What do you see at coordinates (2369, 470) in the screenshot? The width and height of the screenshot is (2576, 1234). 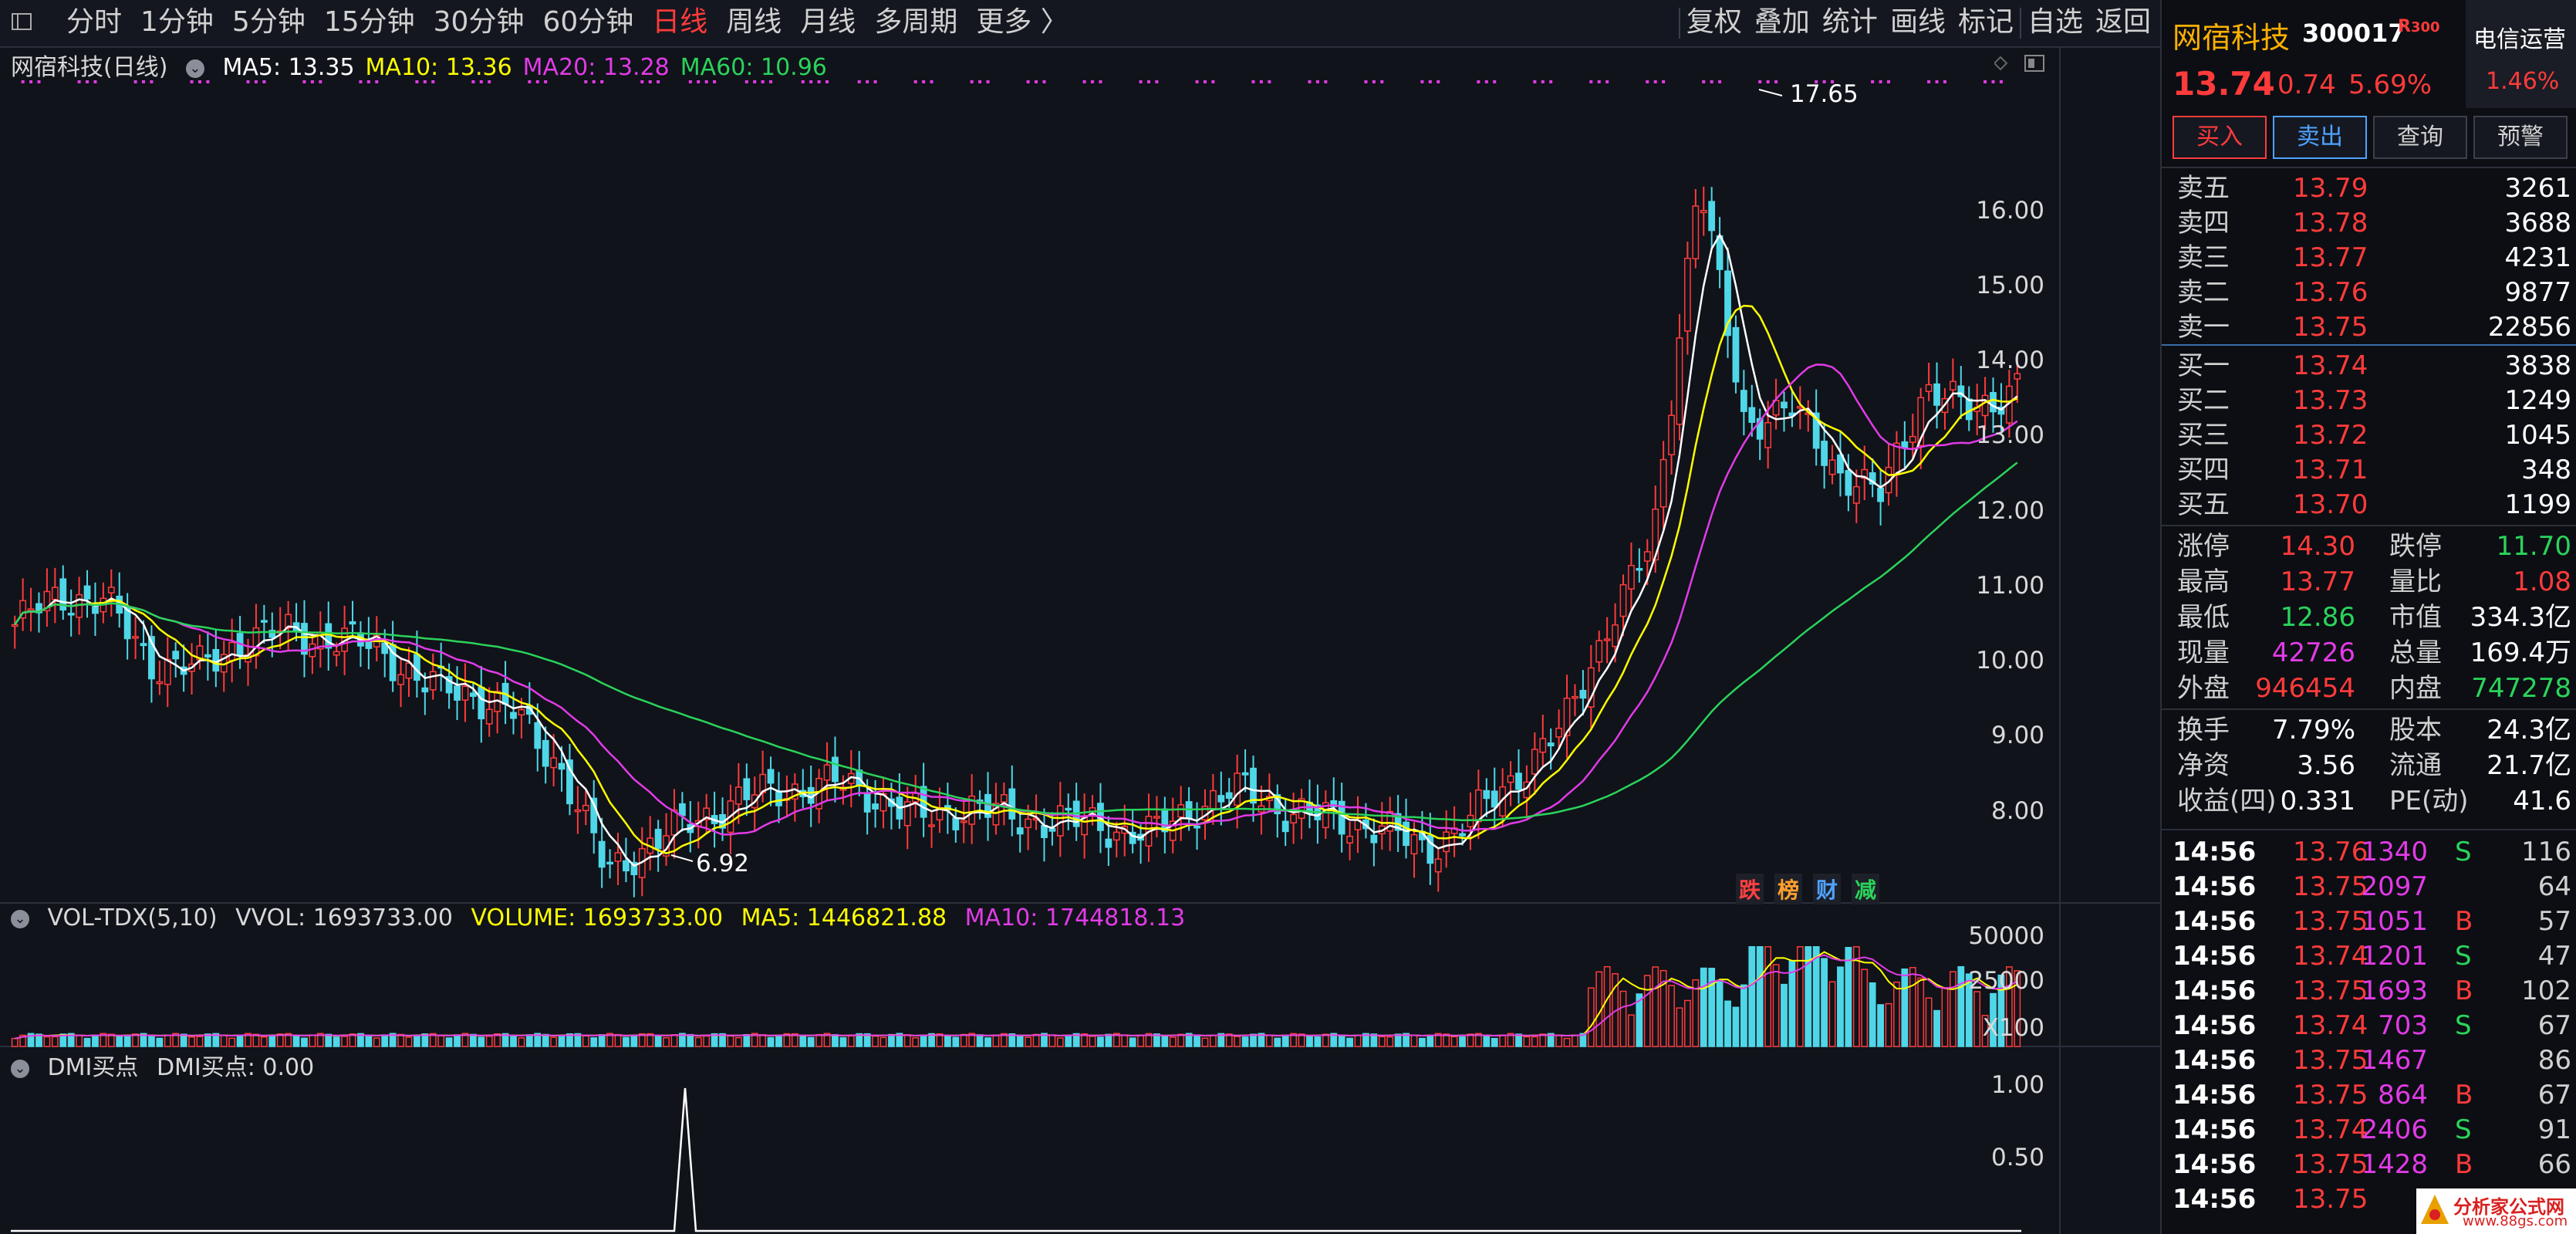 I see `orderbook-row: 买四 13.71 348` at bounding box center [2369, 470].